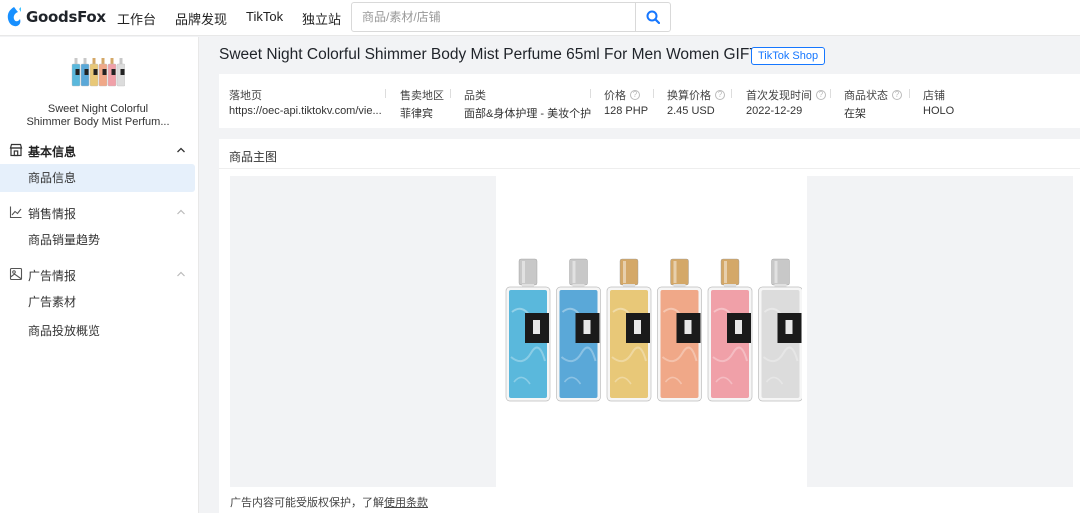 The height and width of the screenshot is (513, 1080). I want to click on top-bar: GoodsFox 工作台 品牌发现 TikTok 独立站, so click(540, 18).